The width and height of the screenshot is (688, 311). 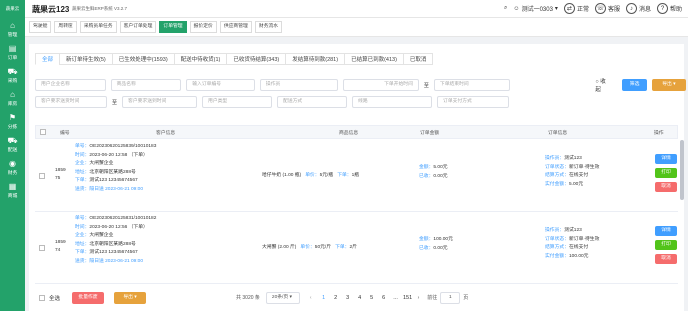 What do you see at coordinates (360, 298) in the screenshot?
I see `page-4: 4` at bounding box center [360, 298].